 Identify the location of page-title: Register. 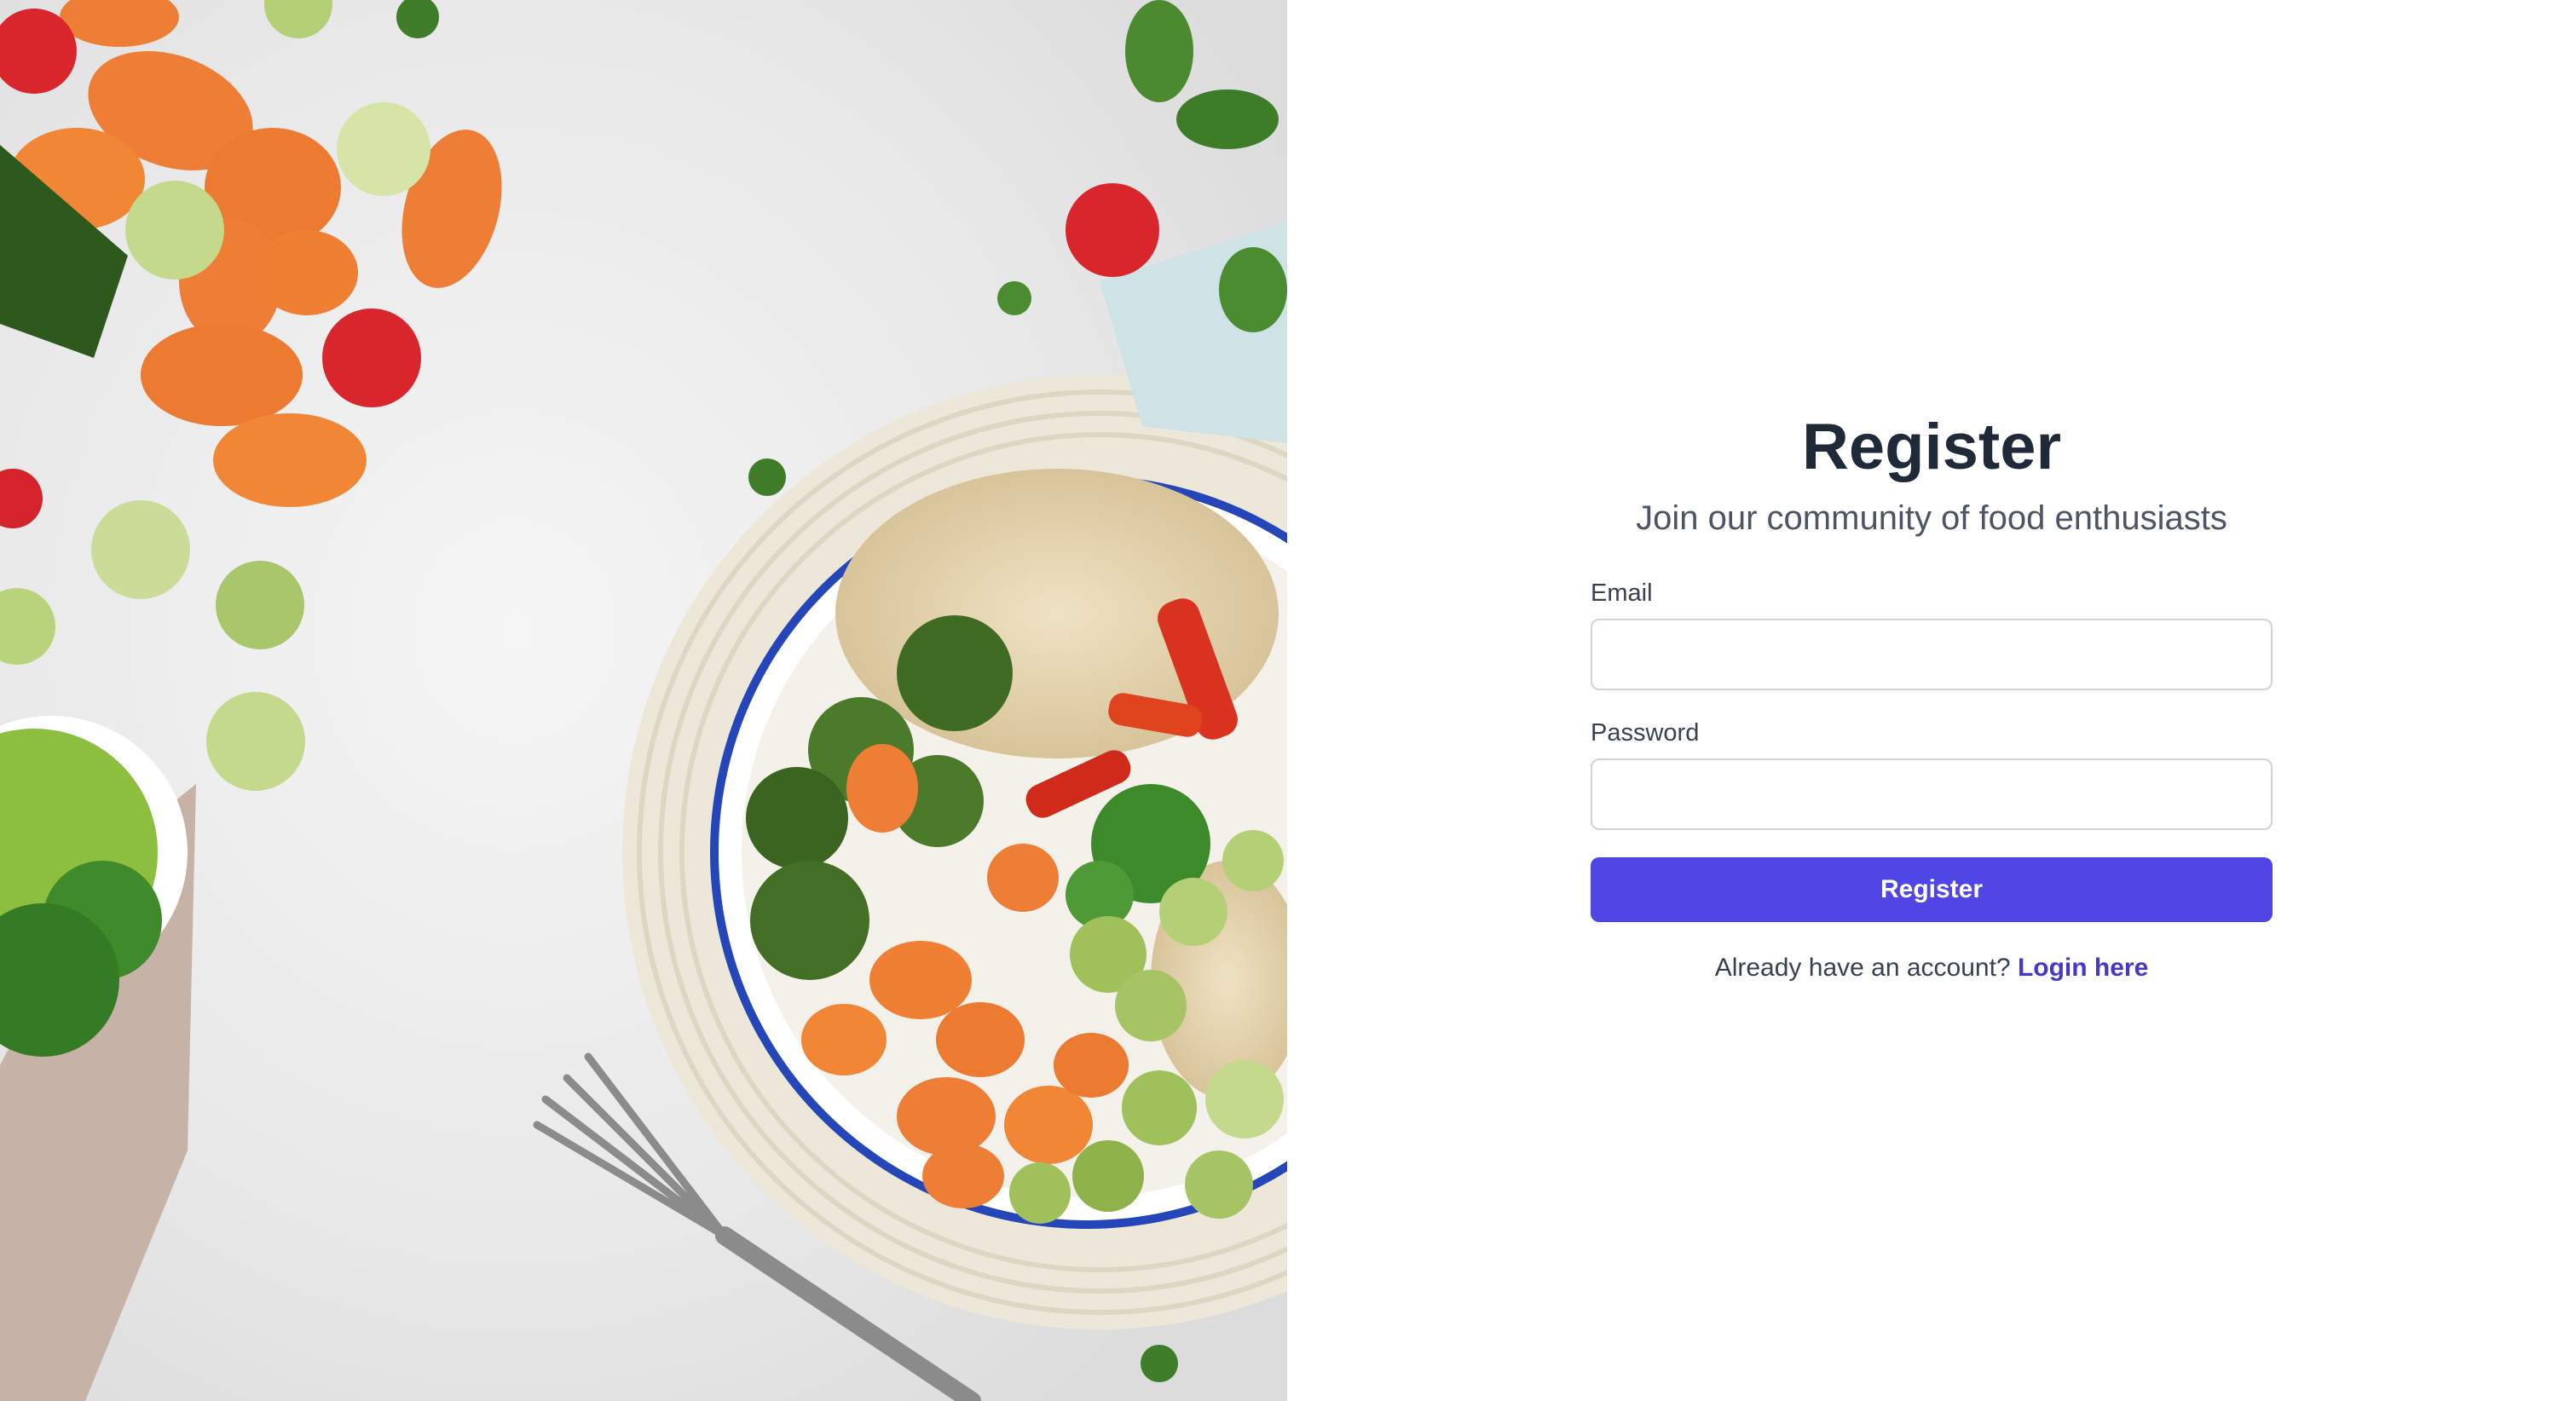
(1931, 447).